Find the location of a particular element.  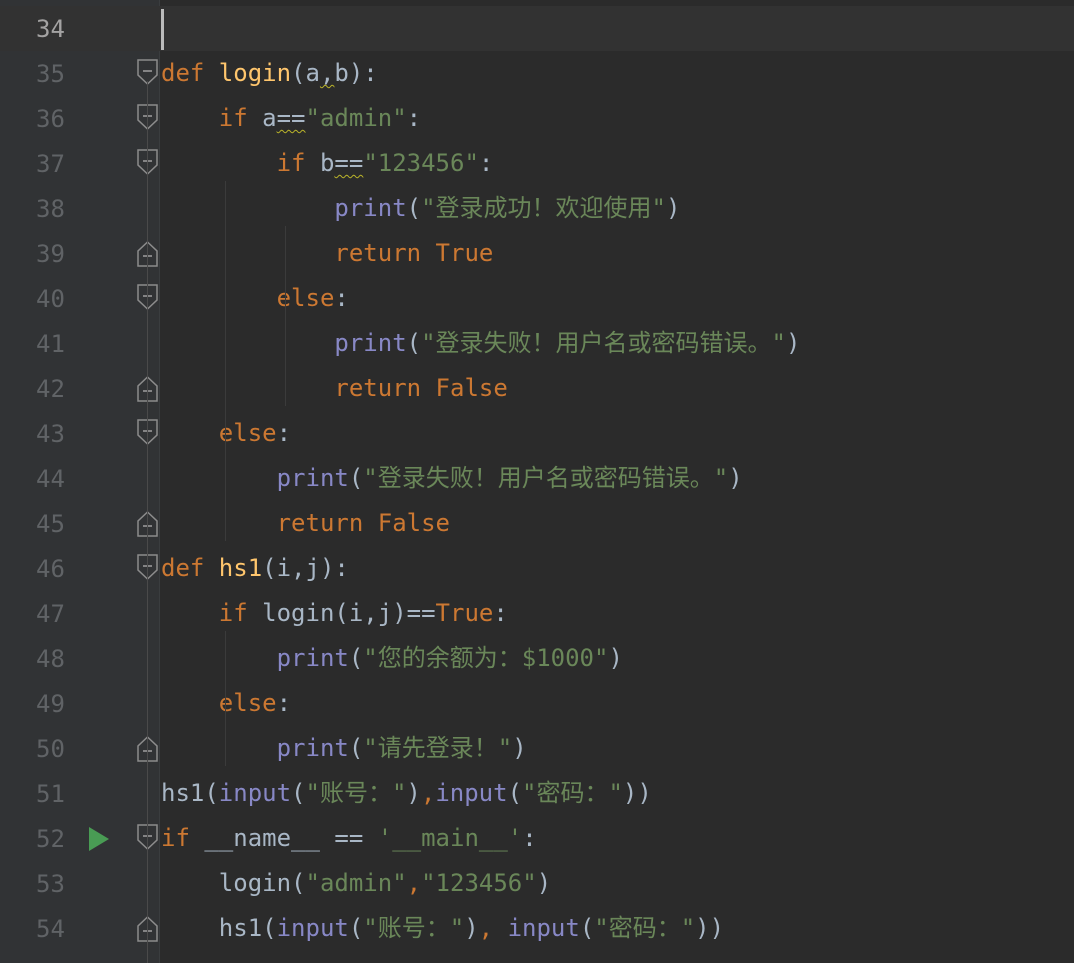

code-text: print("您的余额为：$1000") is located at coordinates (392, 658).